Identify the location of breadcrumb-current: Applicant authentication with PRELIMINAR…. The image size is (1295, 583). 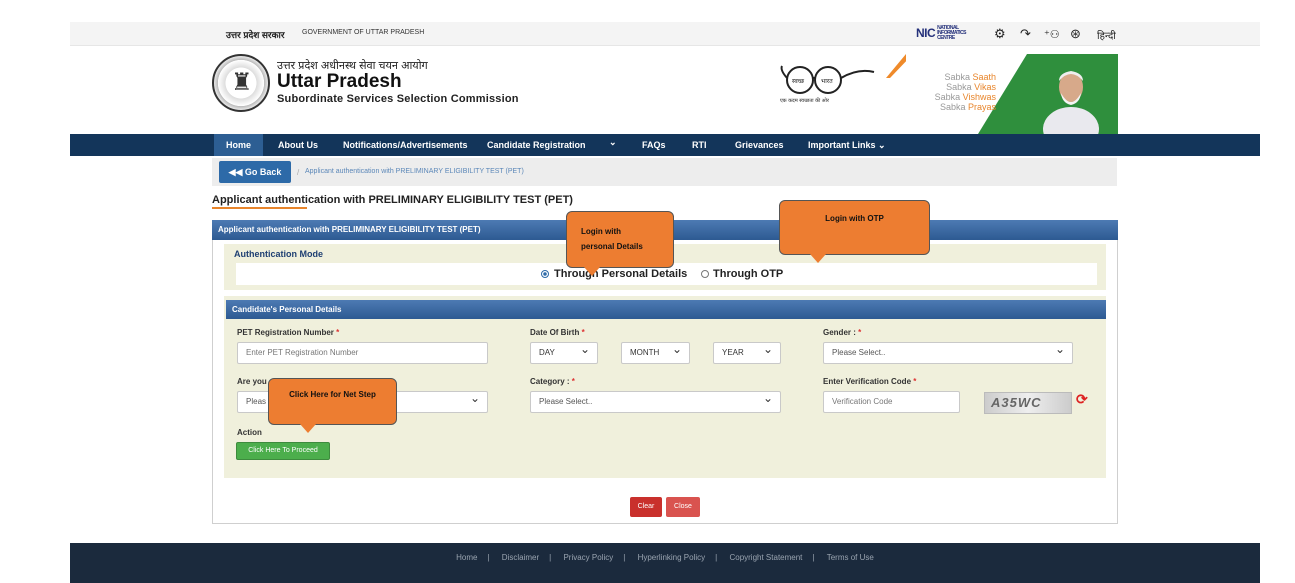
(414, 171).